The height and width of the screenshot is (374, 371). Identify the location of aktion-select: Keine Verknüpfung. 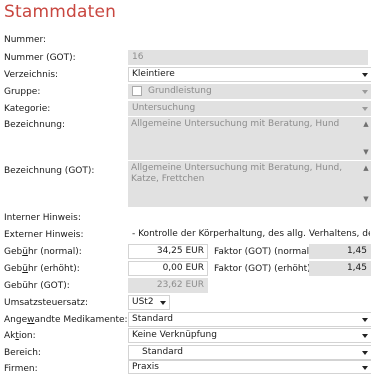
(249, 335).